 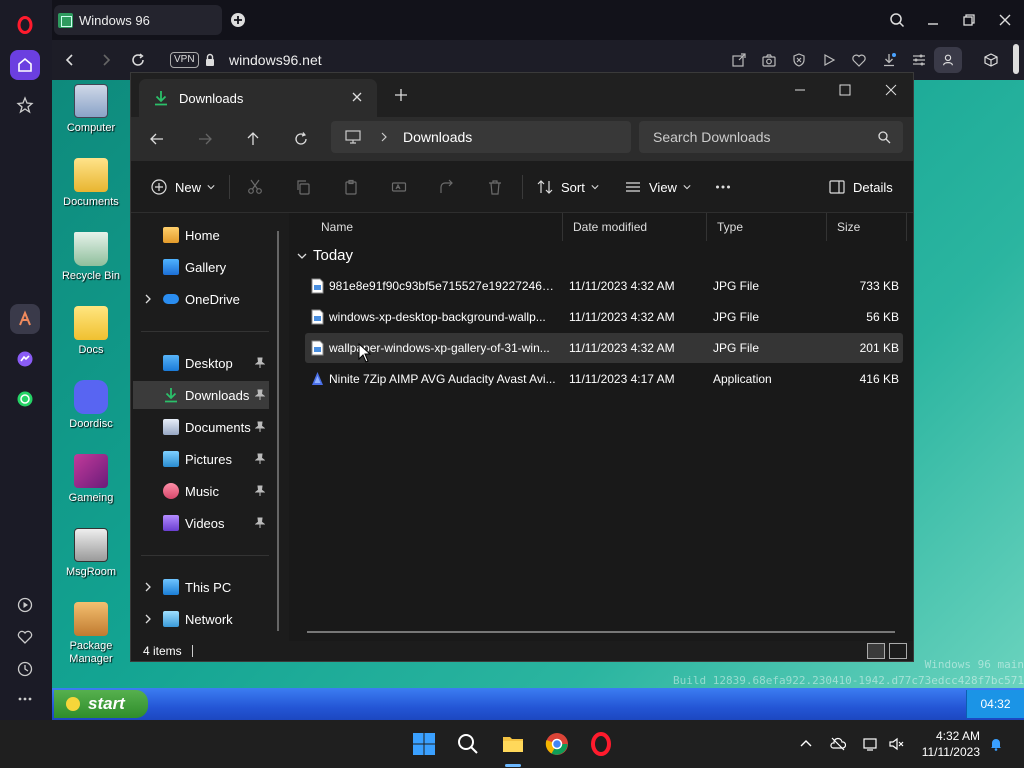 I want to click on chrome-icon, so click(x=557, y=744).